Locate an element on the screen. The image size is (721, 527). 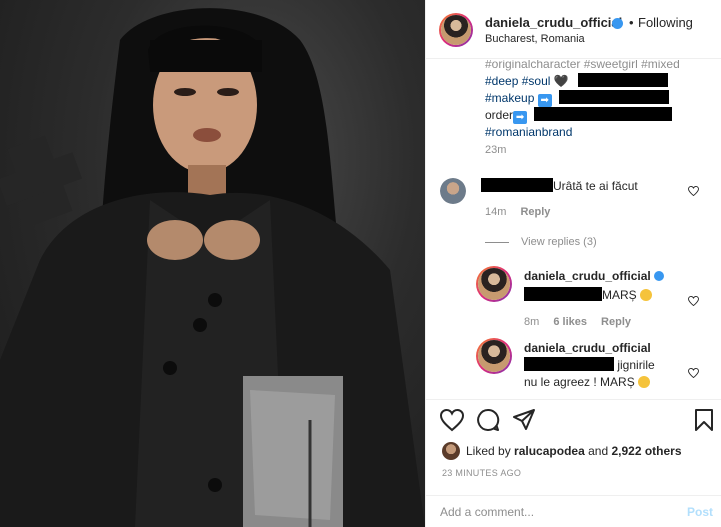
view-replies-rule is located at coordinates (497, 242).